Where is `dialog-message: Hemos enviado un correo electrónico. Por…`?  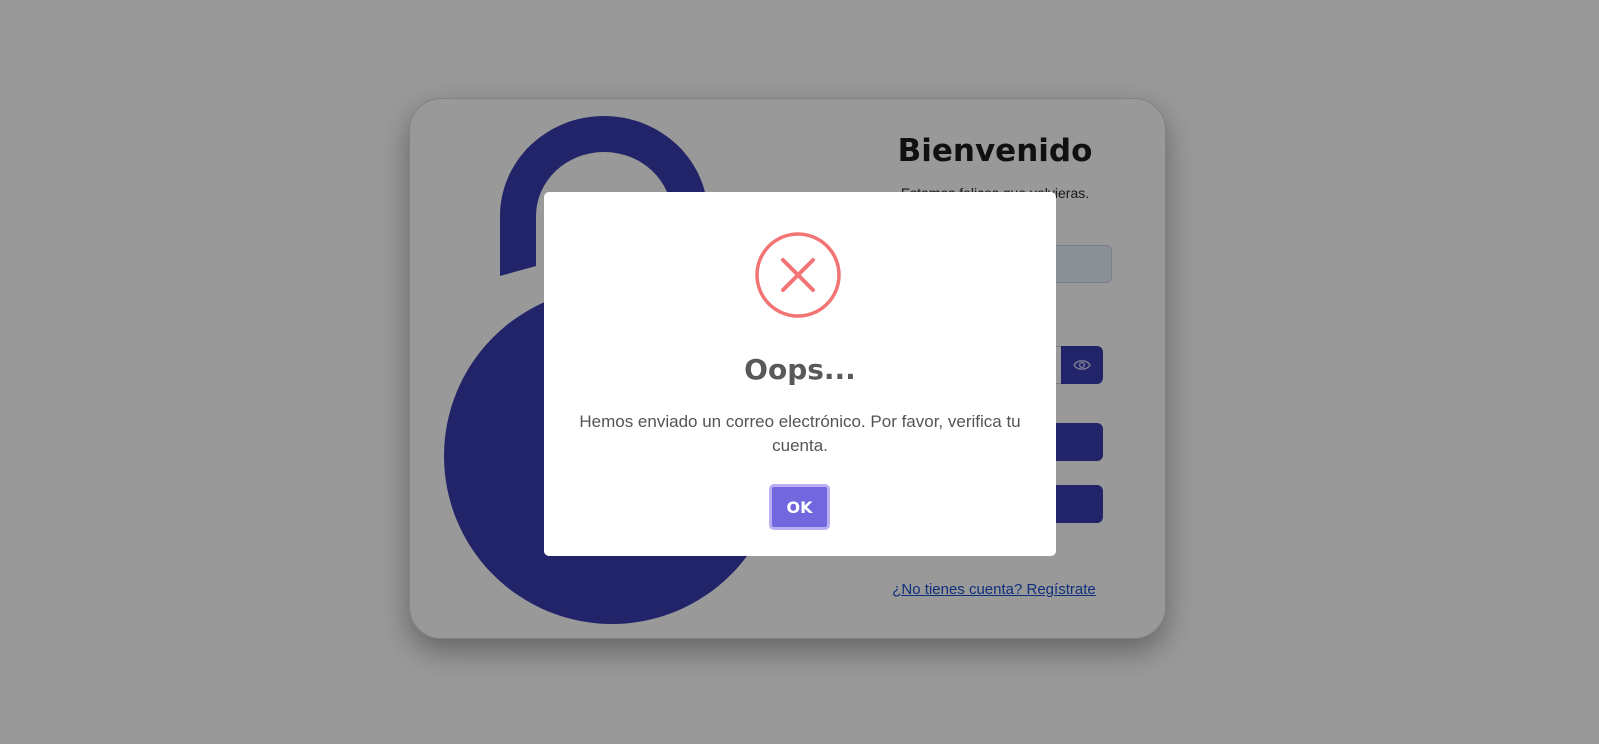 dialog-message: Hemos enviado un correo electrónico. Por… is located at coordinates (800, 433).